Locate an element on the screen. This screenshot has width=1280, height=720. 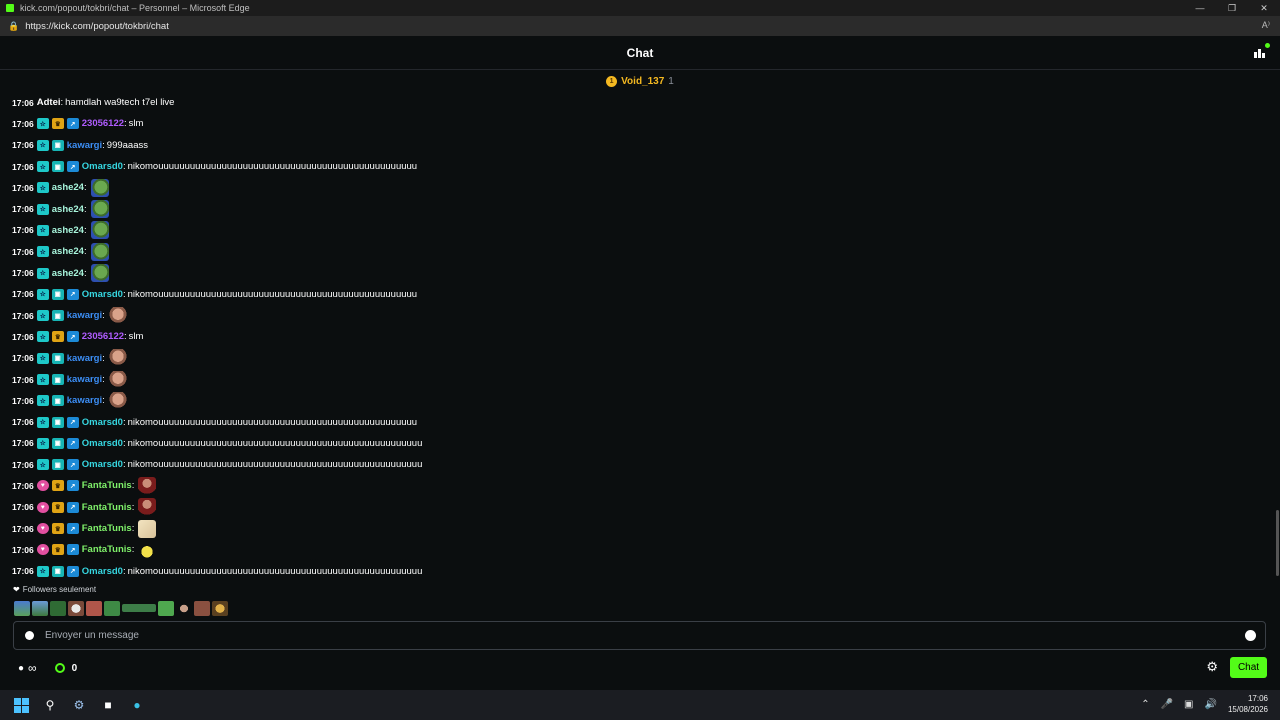
message-input-box is located at coordinates (639, 635).